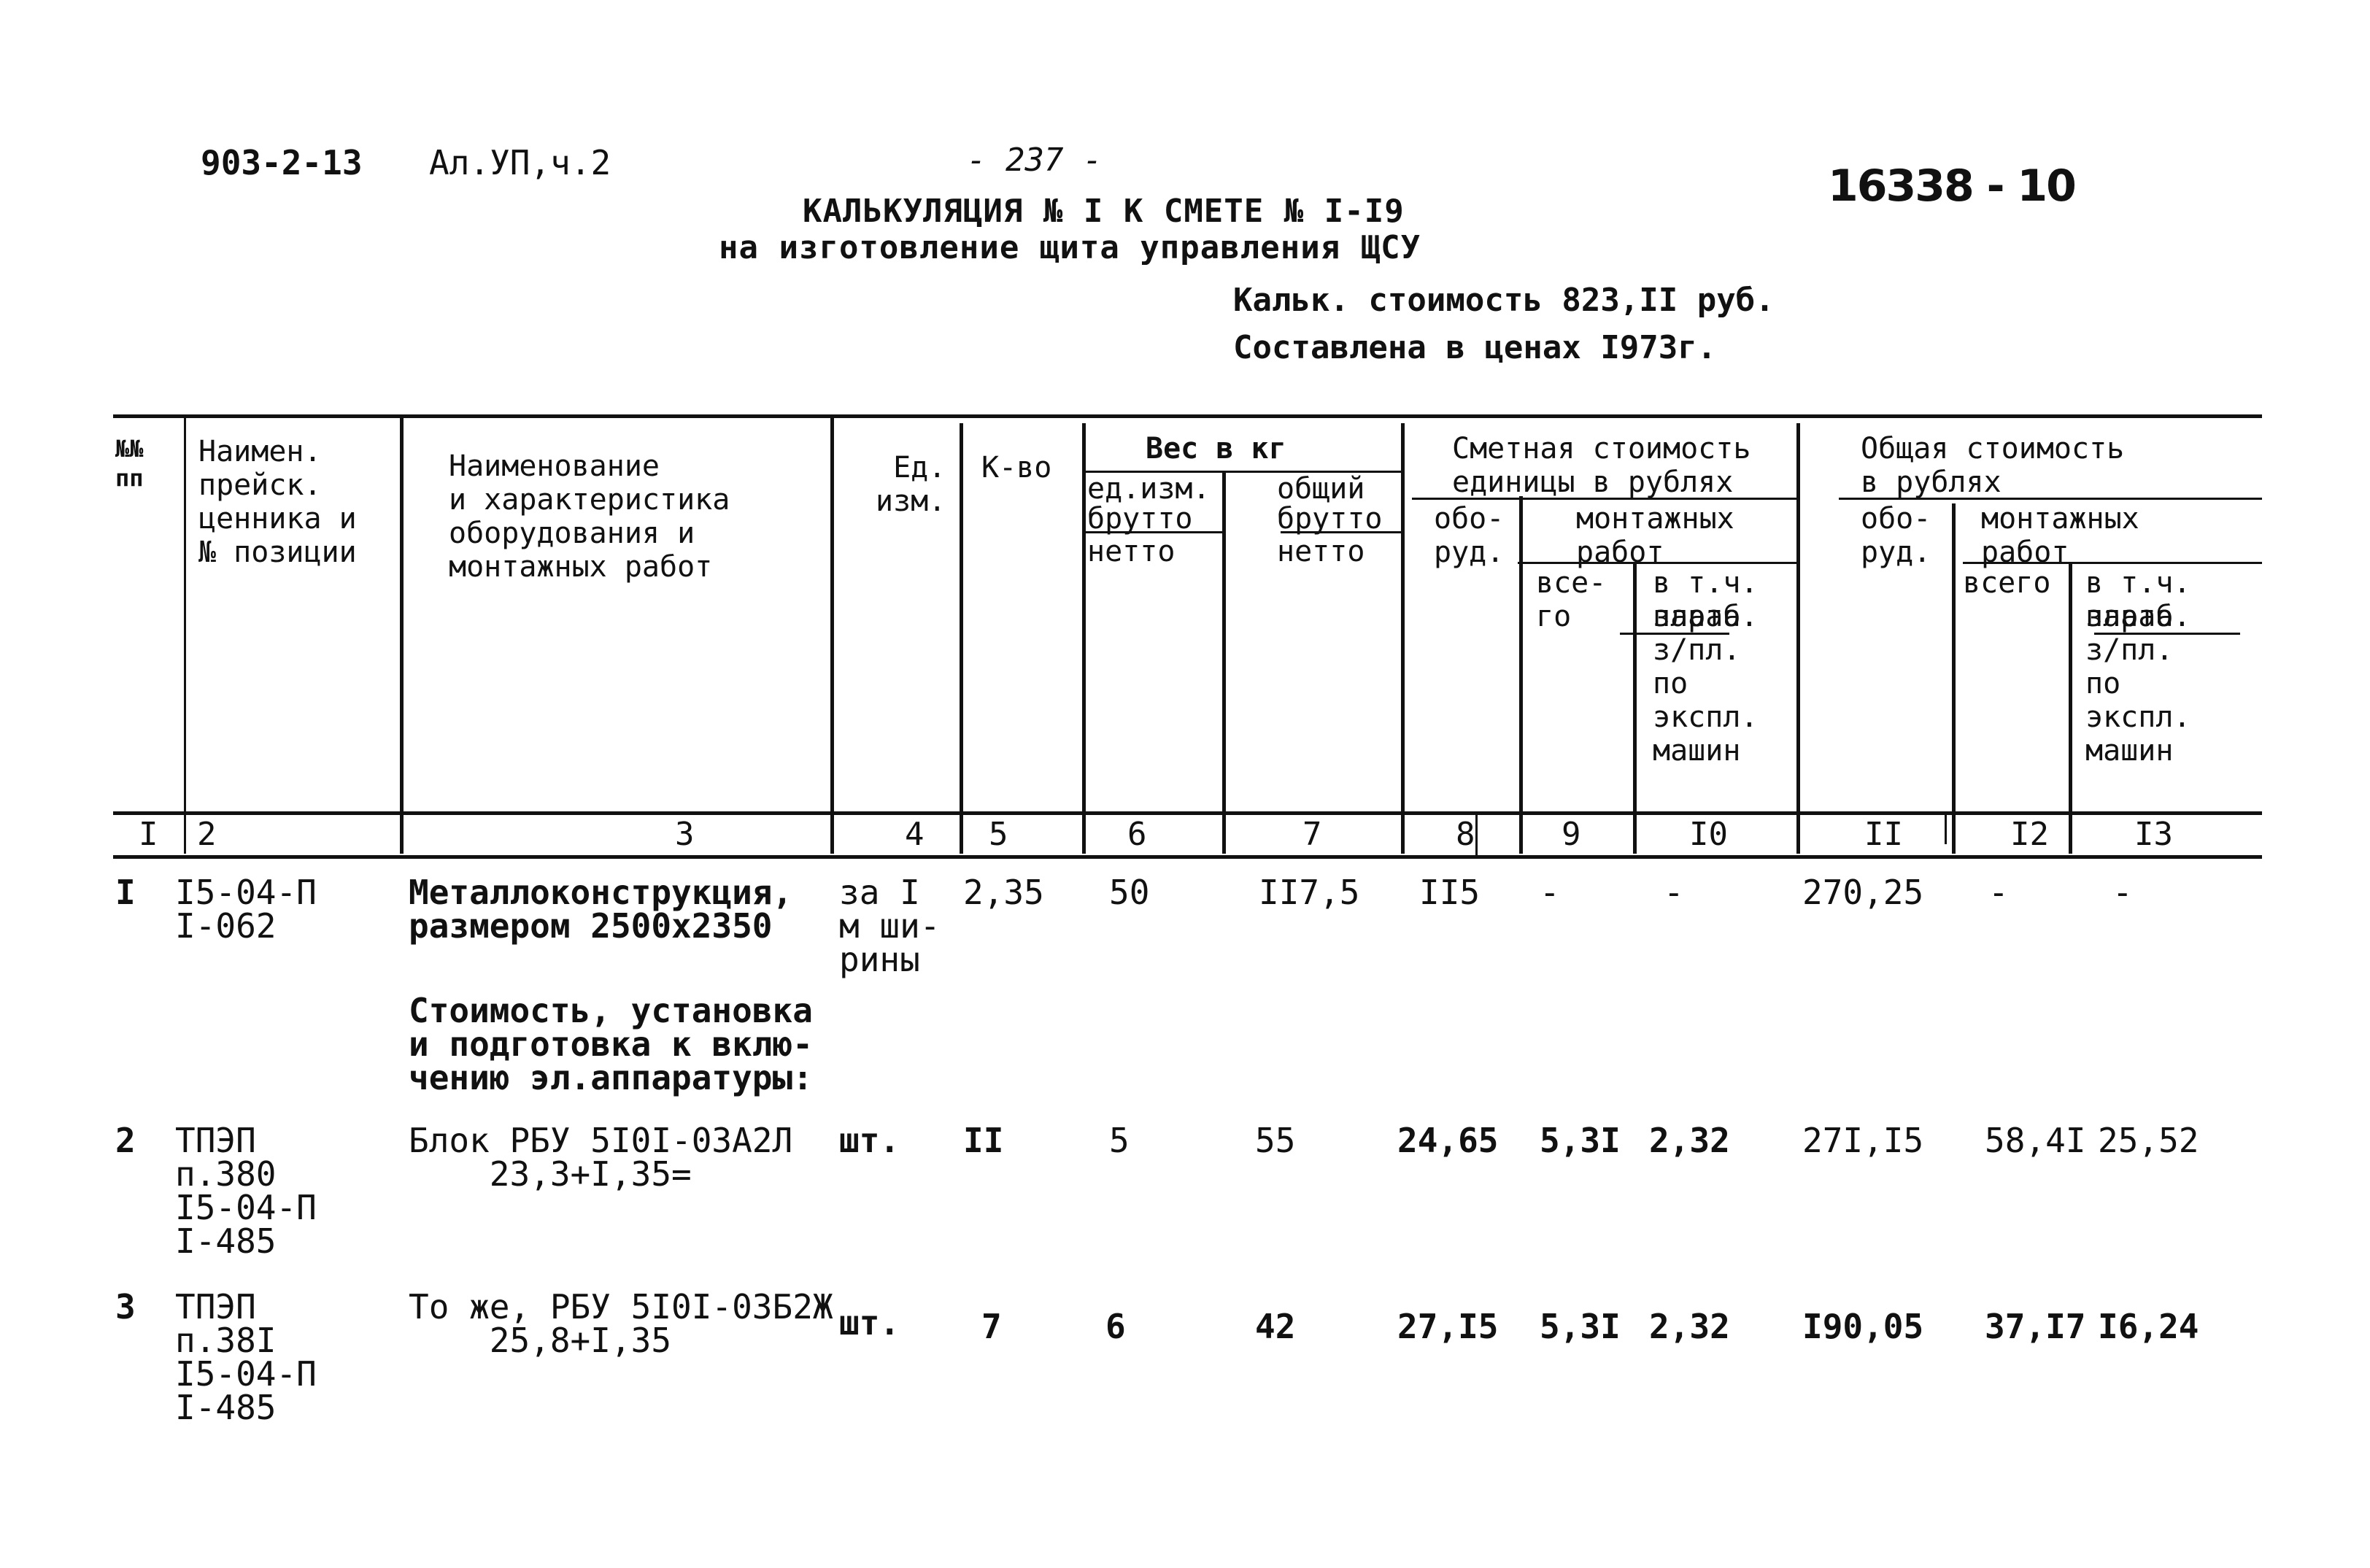 The height and width of the screenshot is (1568, 2370). I want to click on header-weight-total-netto: нетто, so click(1321, 551).